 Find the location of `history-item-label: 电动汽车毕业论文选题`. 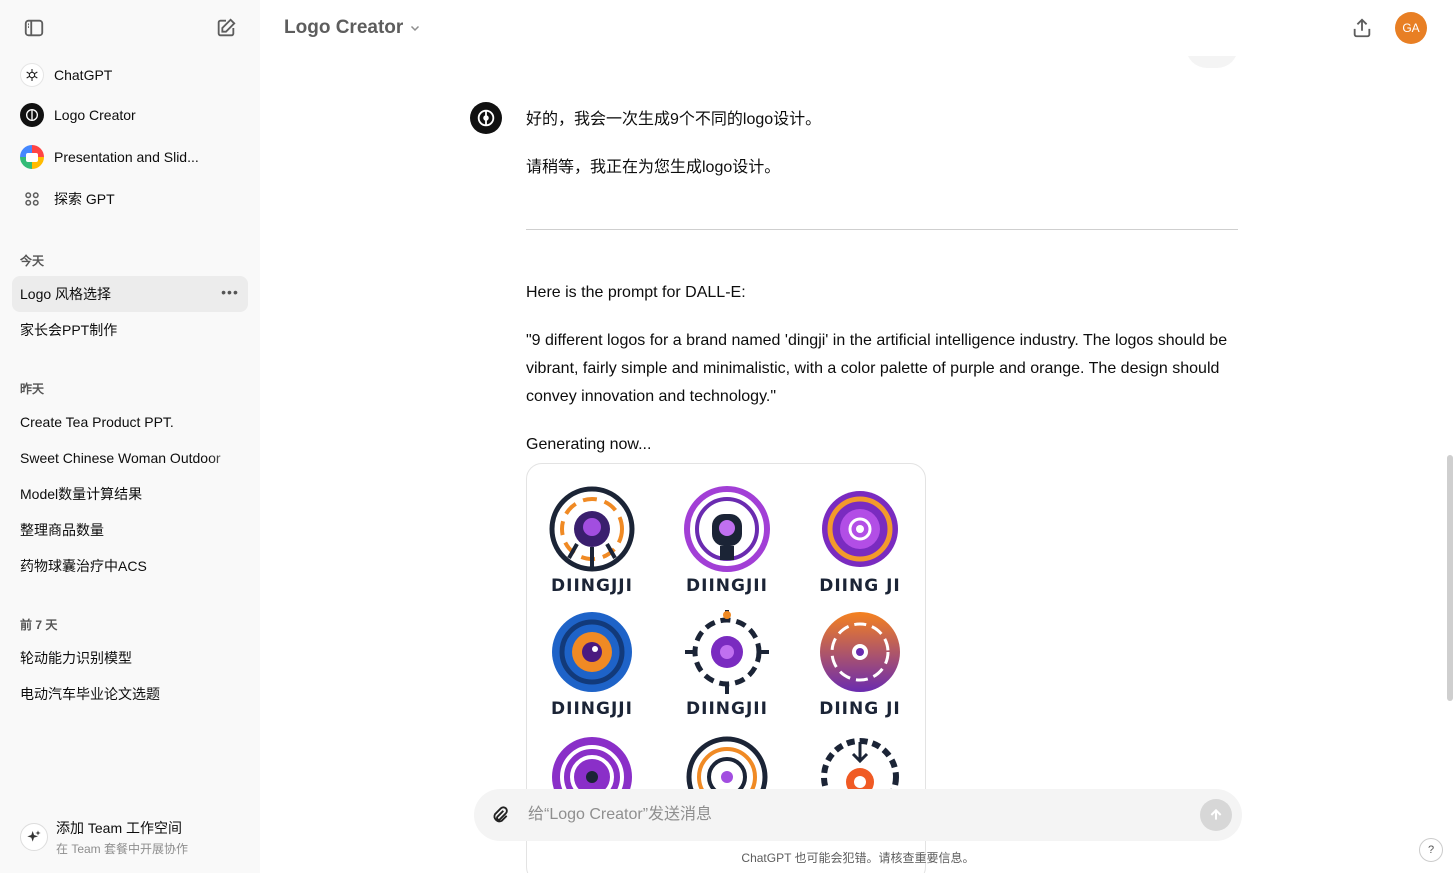

history-item-label: 电动汽车毕业论文选题 is located at coordinates (90, 694).